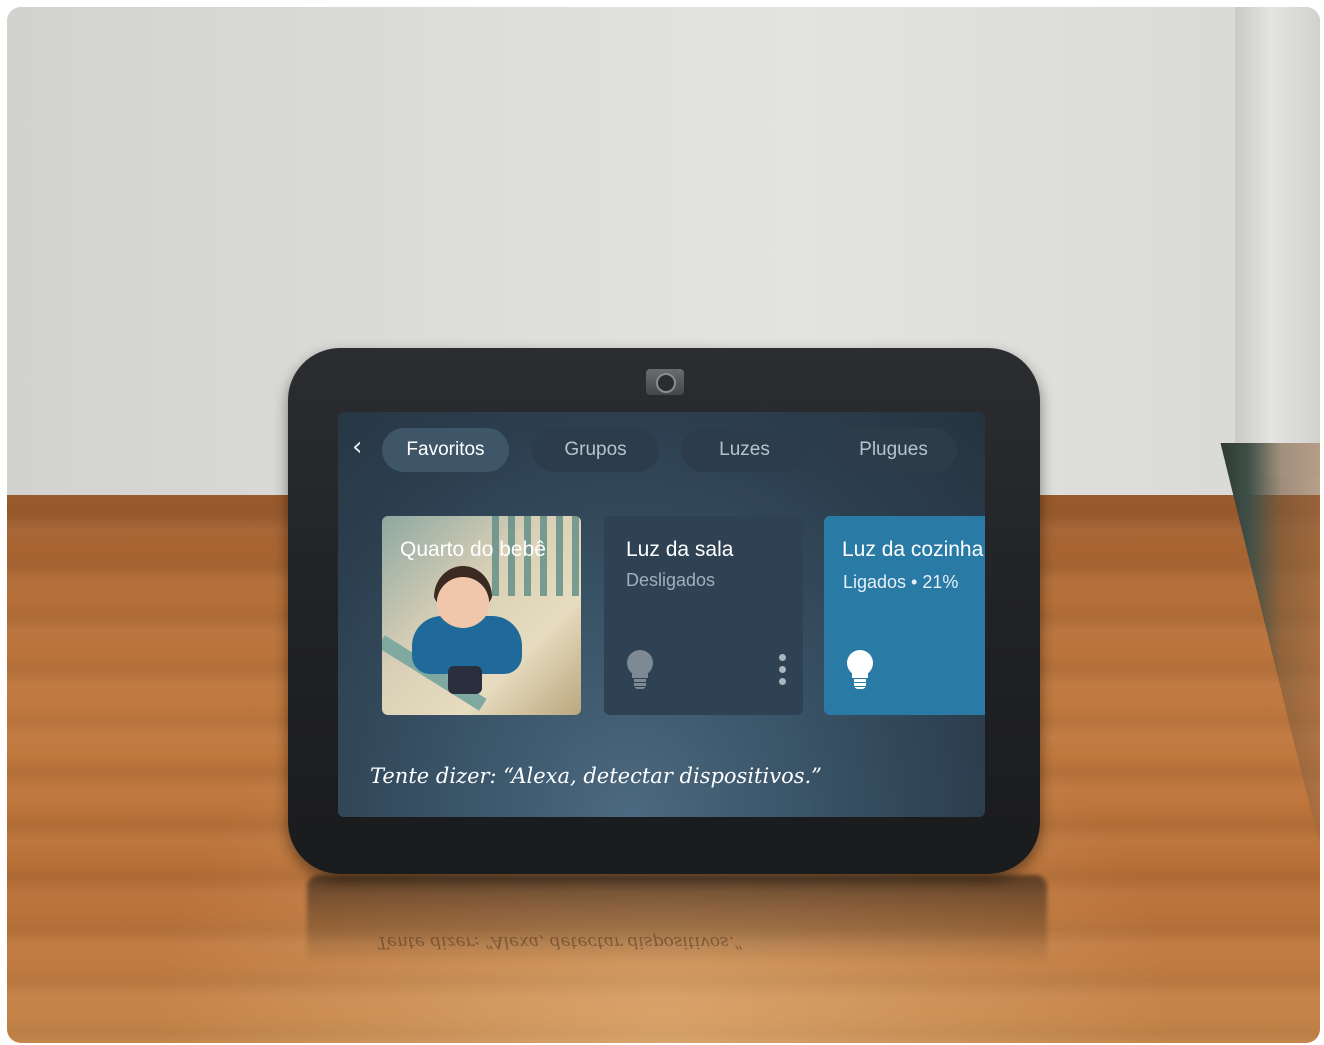 The width and height of the screenshot is (1324, 1045). I want to click on camera-lens, so click(666, 383).